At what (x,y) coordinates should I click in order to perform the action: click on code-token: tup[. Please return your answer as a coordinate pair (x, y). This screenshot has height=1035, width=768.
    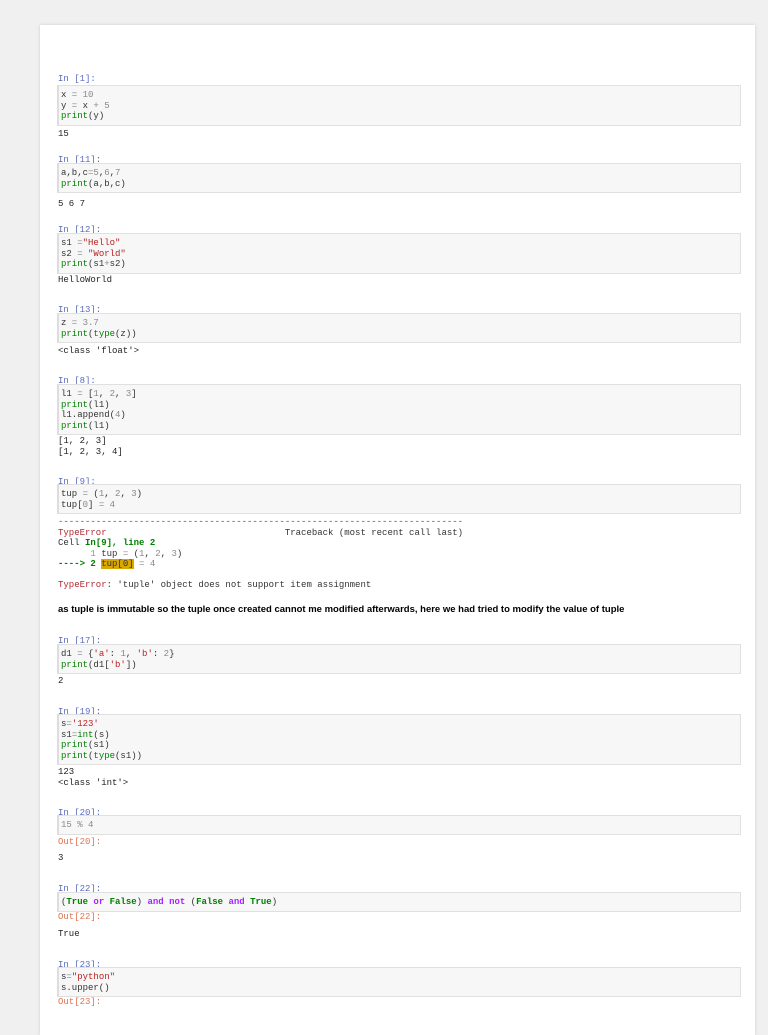
    Looking at the image, I should click on (72, 504).